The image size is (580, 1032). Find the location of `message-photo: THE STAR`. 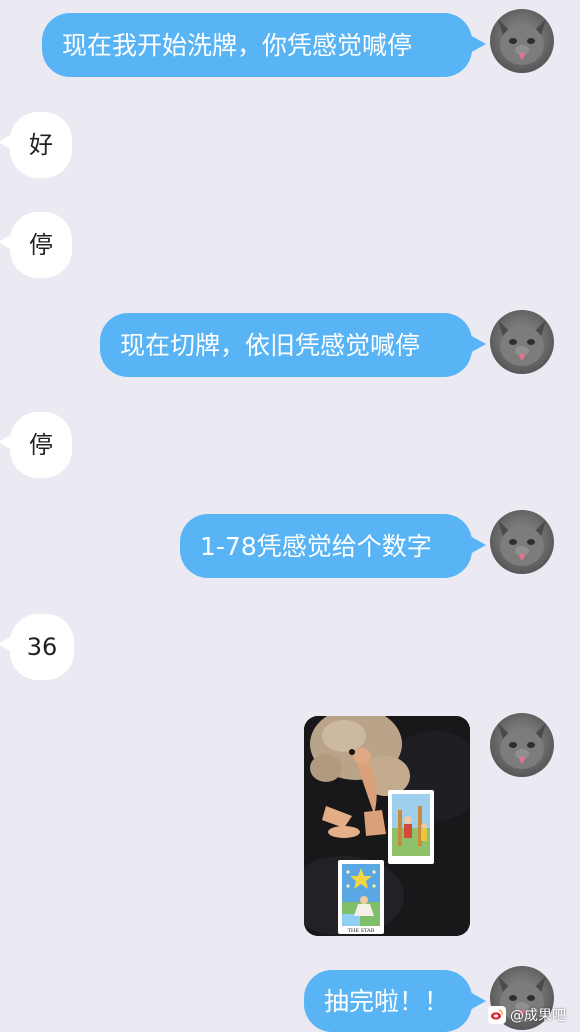

message-photo: THE STAR is located at coordinates (387, 826).